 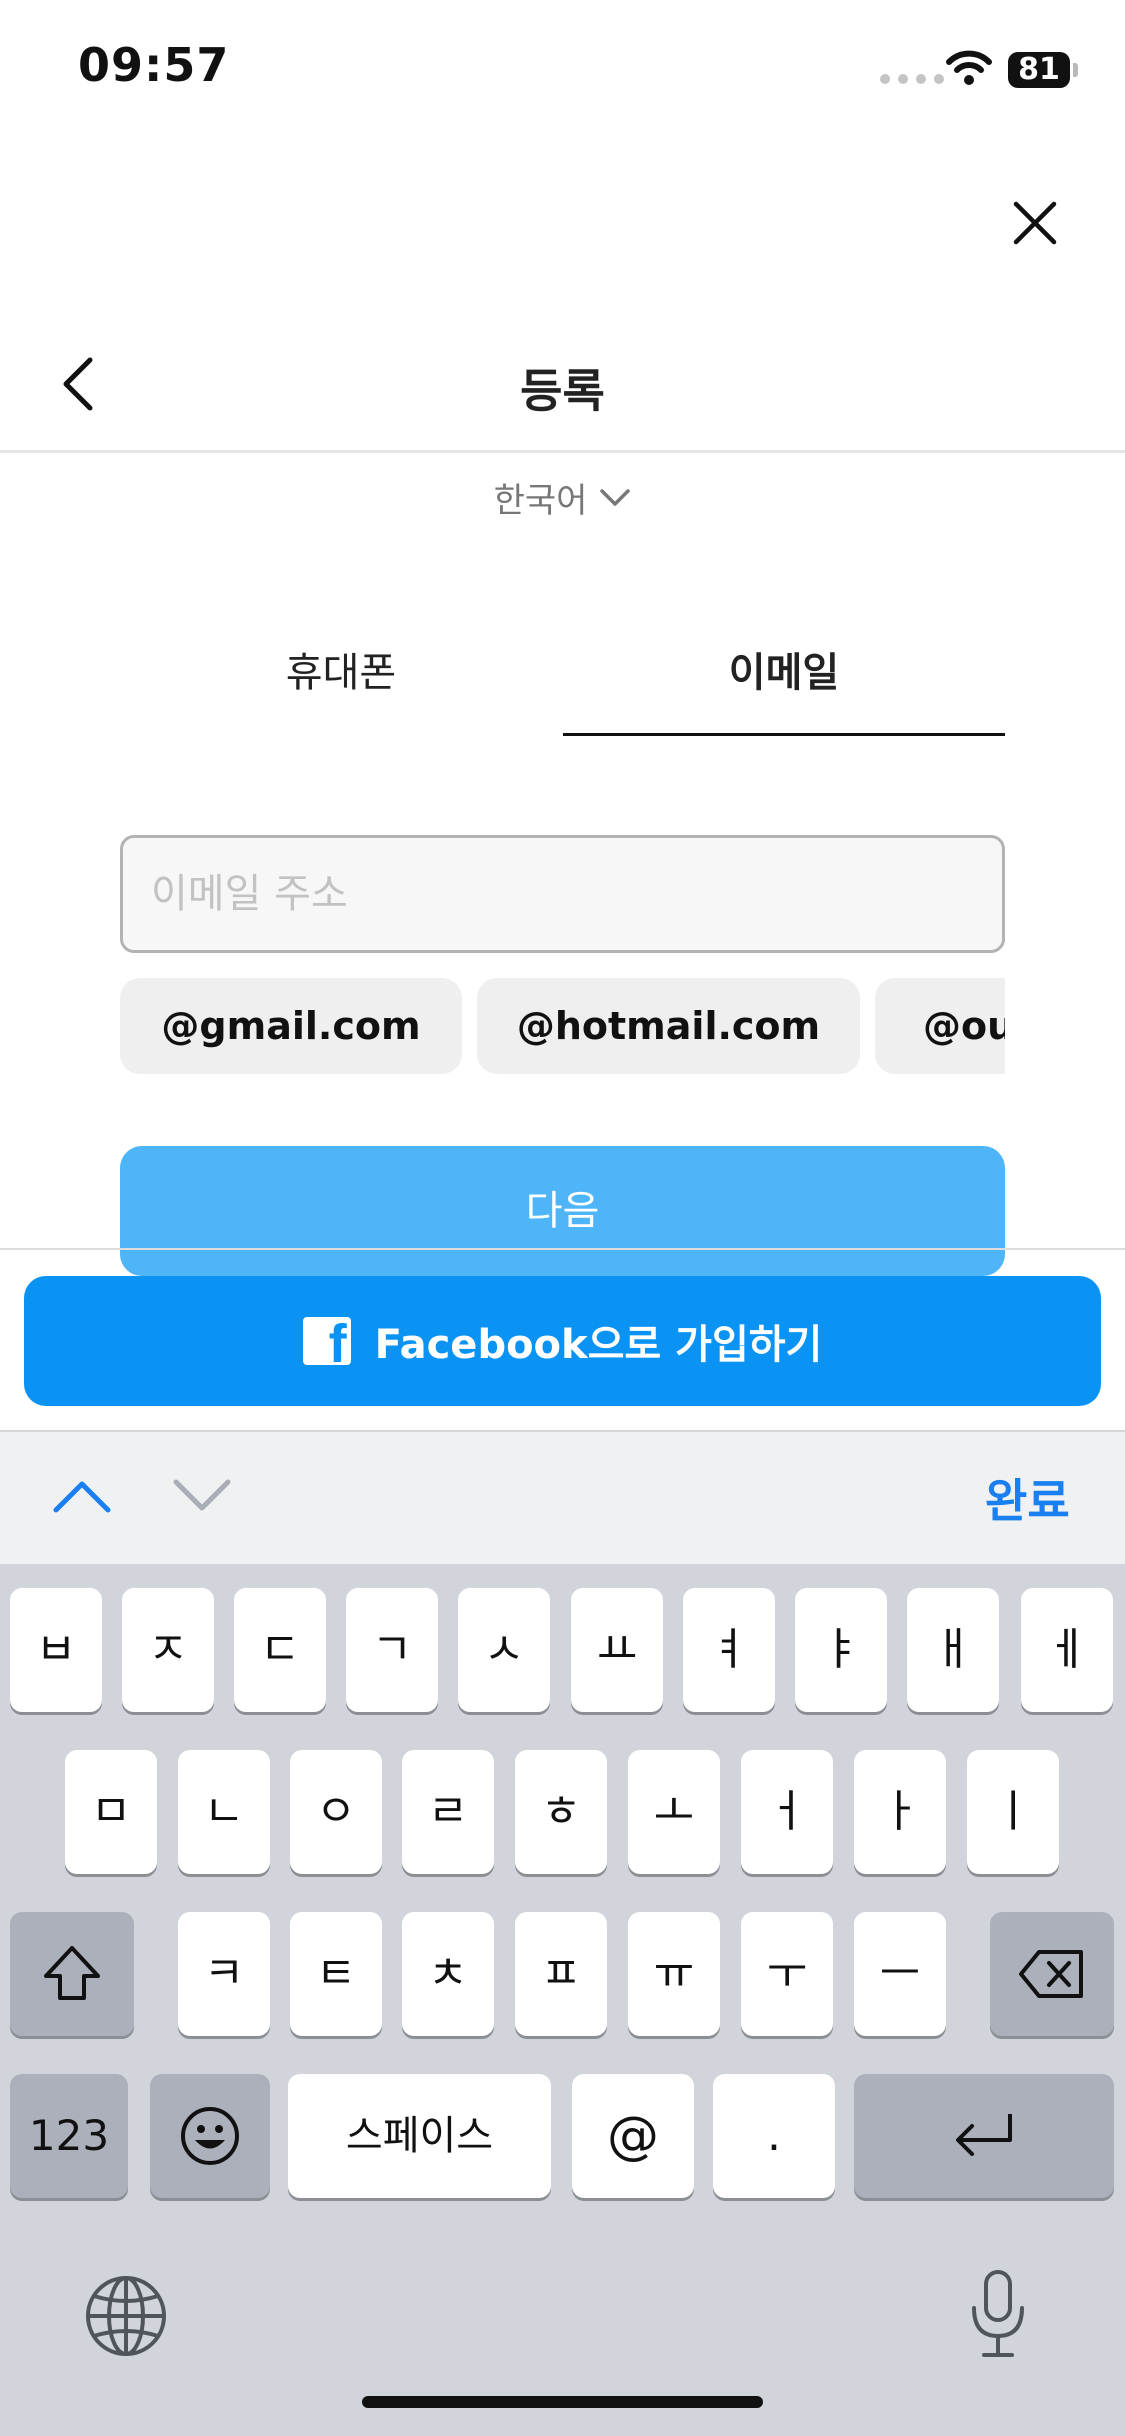 What do you see at coordinates (504, 1650) in the screenshot?
I see `key: ㅅ` at bounding box center [504, 1650].